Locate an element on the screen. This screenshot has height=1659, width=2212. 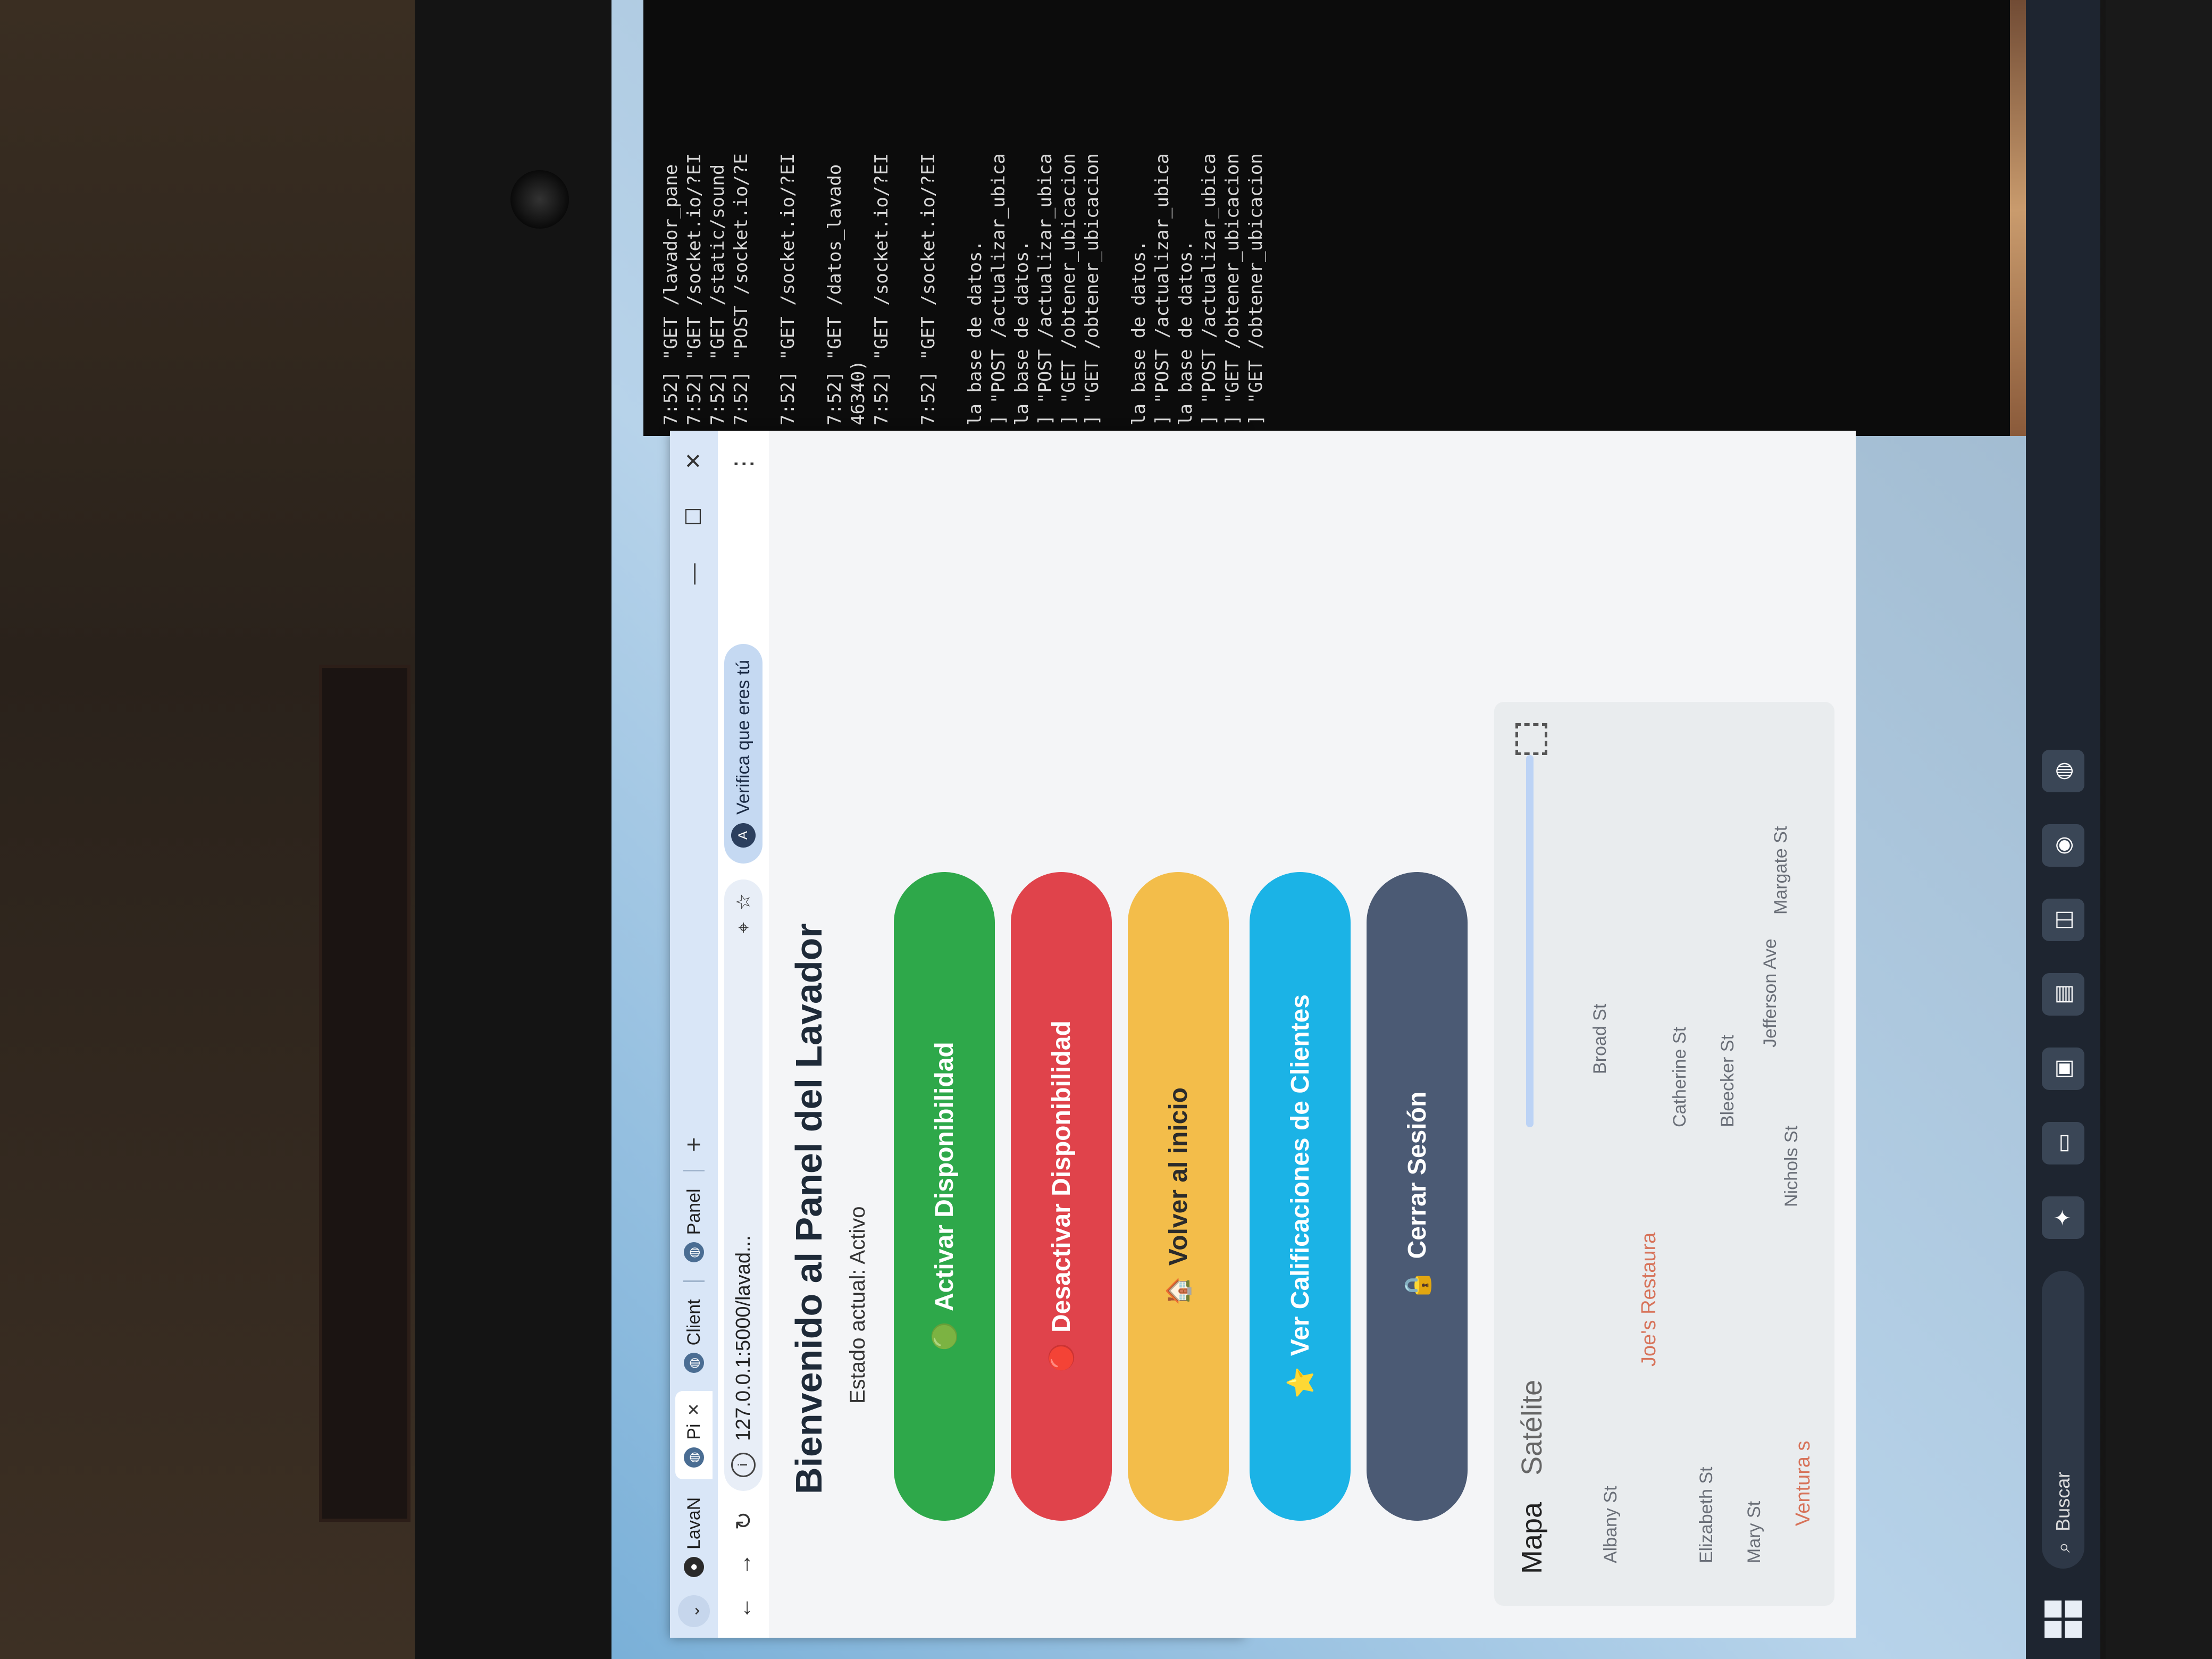
windows-start-icon is located at coordinates (2063, 1619).